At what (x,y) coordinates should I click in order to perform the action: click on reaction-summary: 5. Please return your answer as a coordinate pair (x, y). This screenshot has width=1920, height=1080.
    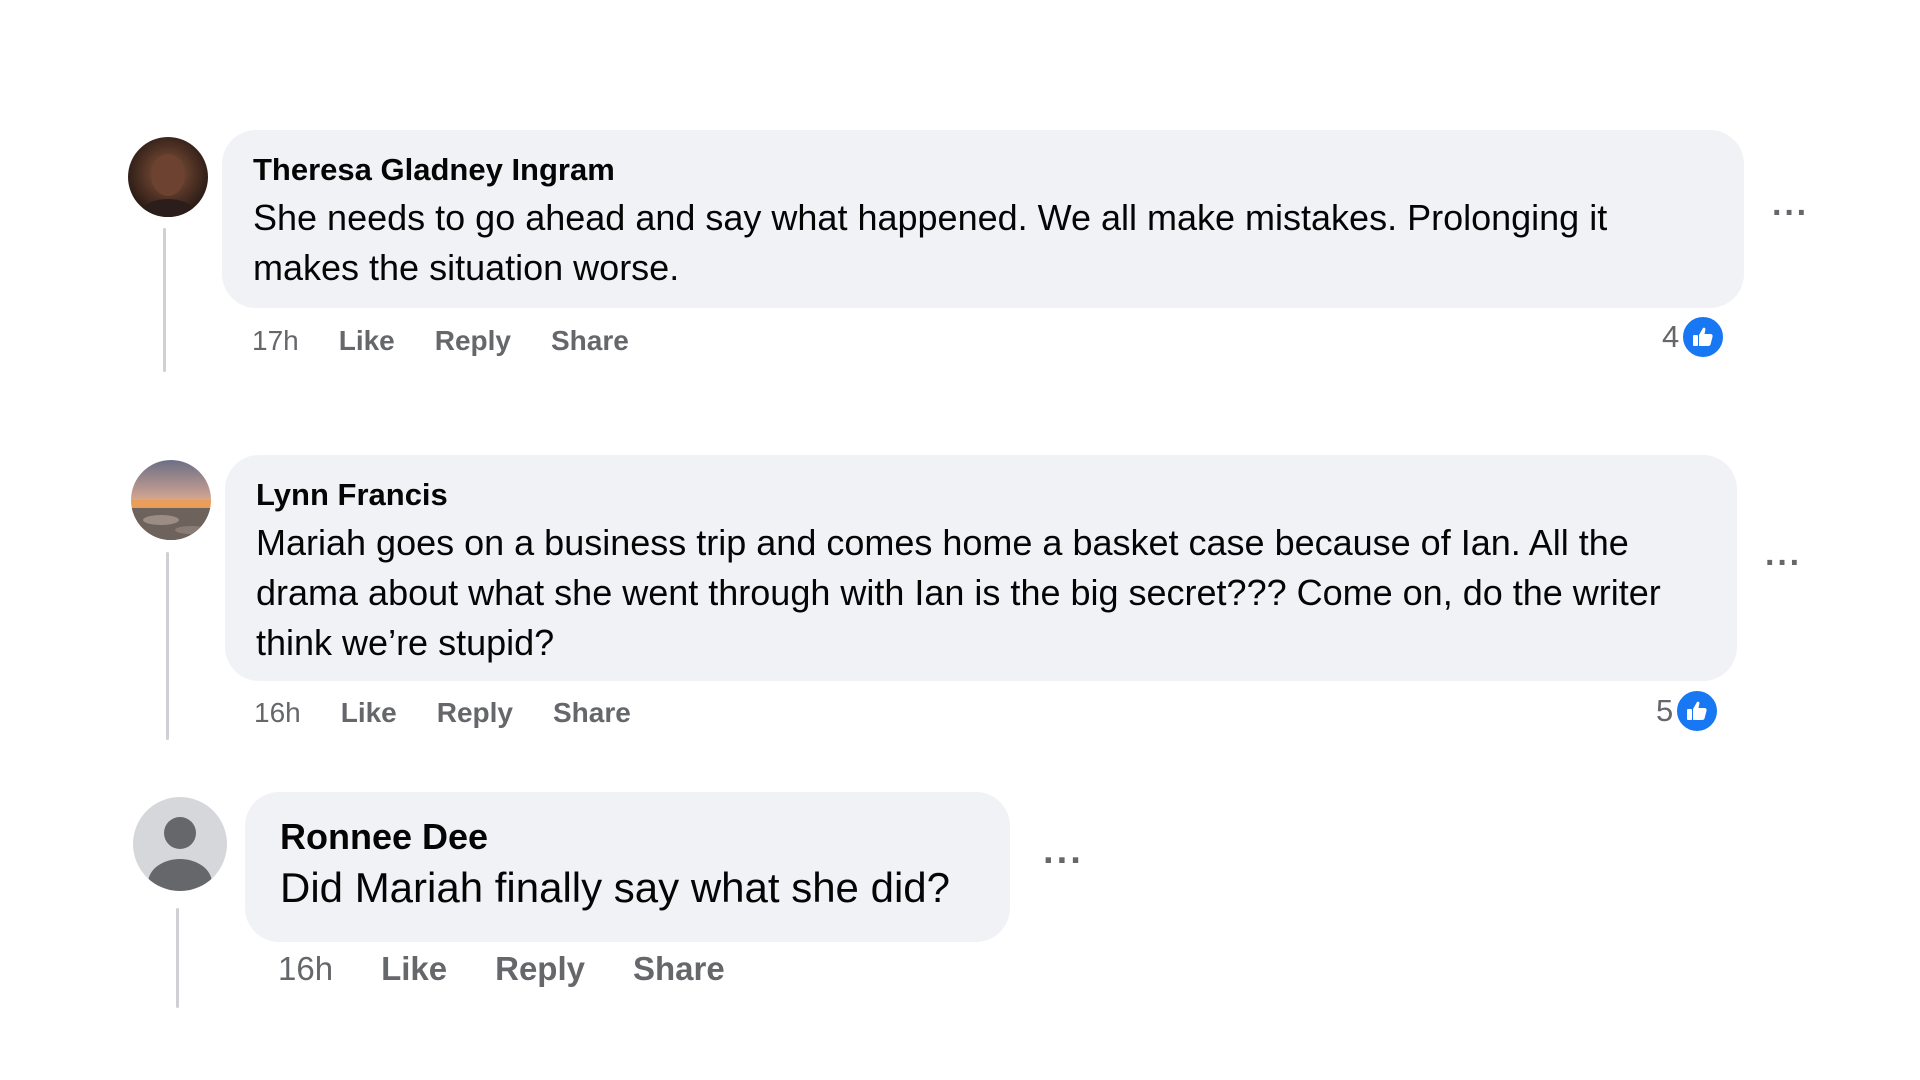
    Looking at the image, I should click on (1688, 711).